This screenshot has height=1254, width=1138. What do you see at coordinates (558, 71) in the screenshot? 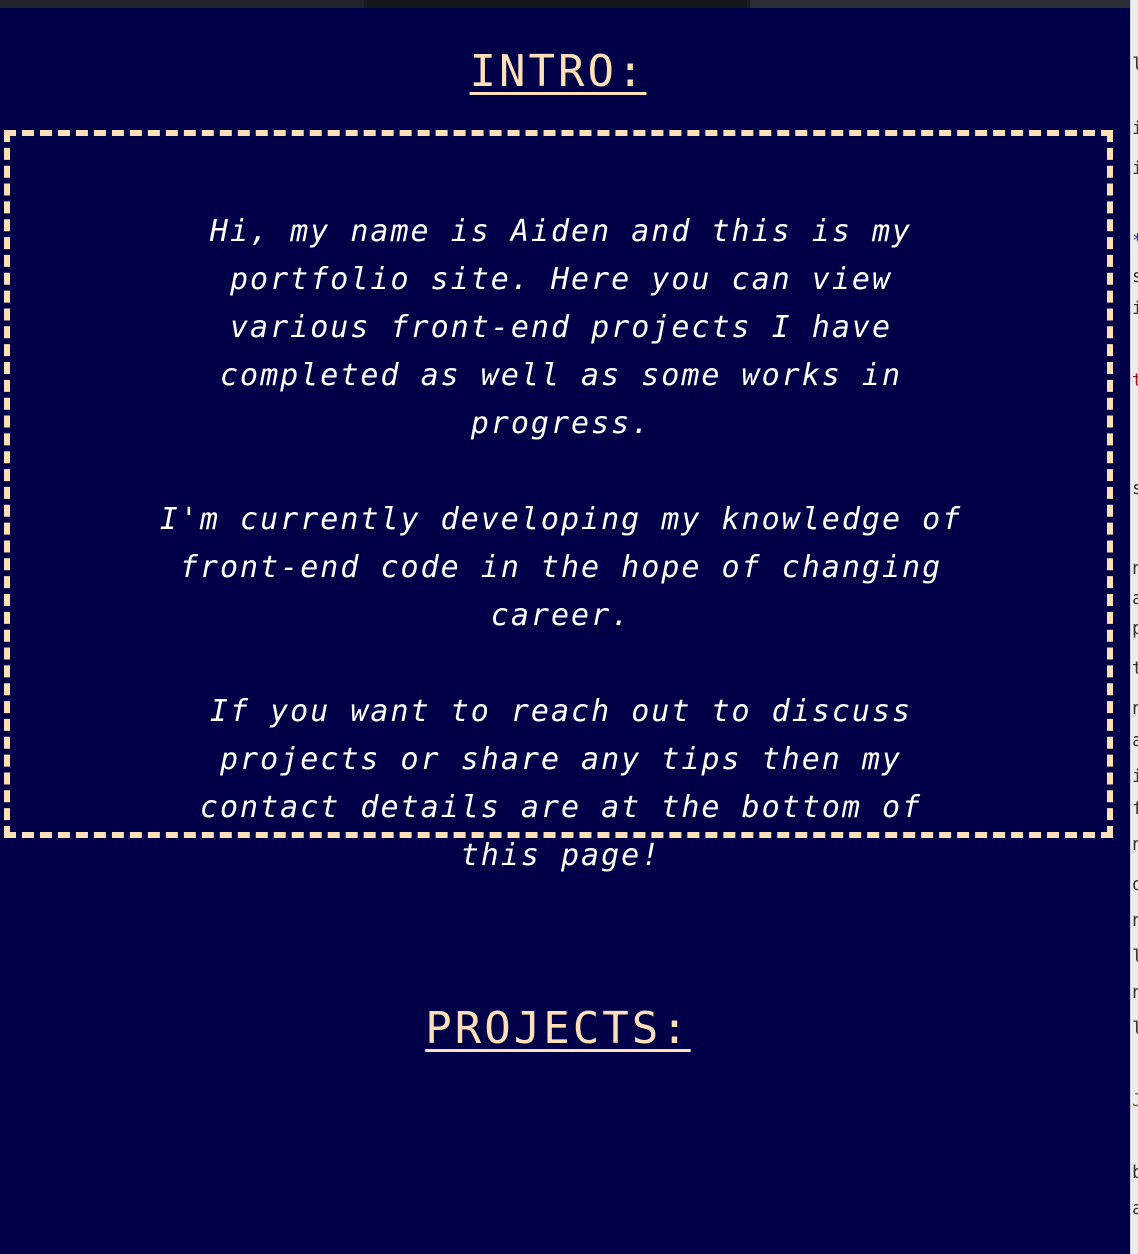
I see `intro-heading: INTRO:` at bounding box center [558, 71].